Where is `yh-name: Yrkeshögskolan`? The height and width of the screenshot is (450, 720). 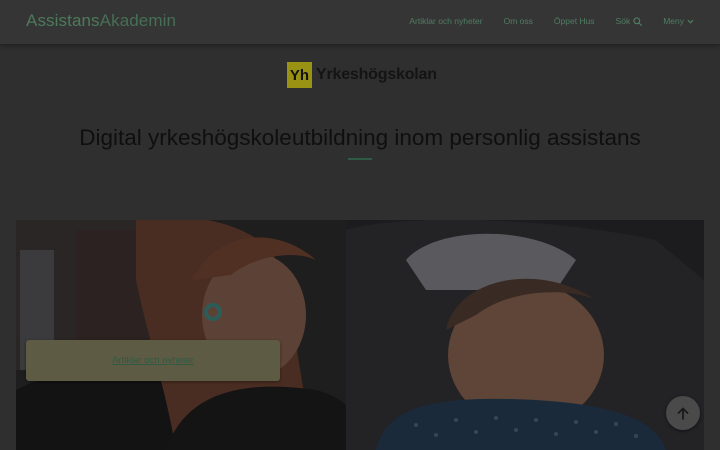 yh-name: Yrkeshögskolan is located at coordinates (376, 74).